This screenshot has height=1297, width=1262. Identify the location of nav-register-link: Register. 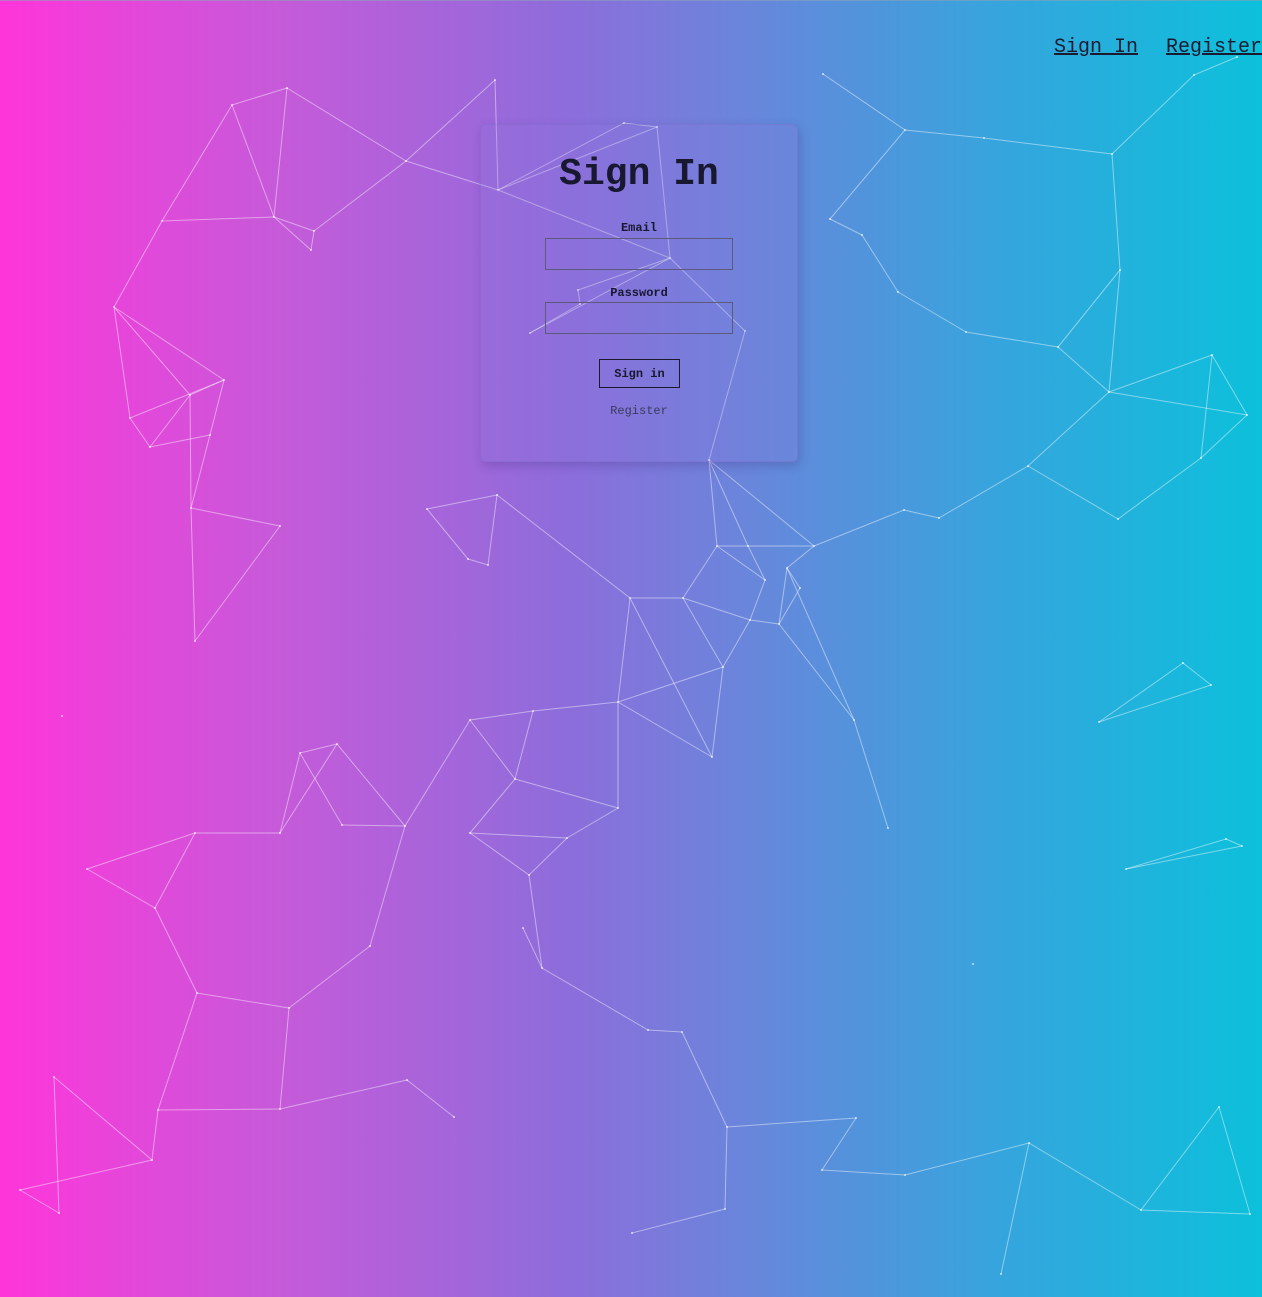
(1214, 47).